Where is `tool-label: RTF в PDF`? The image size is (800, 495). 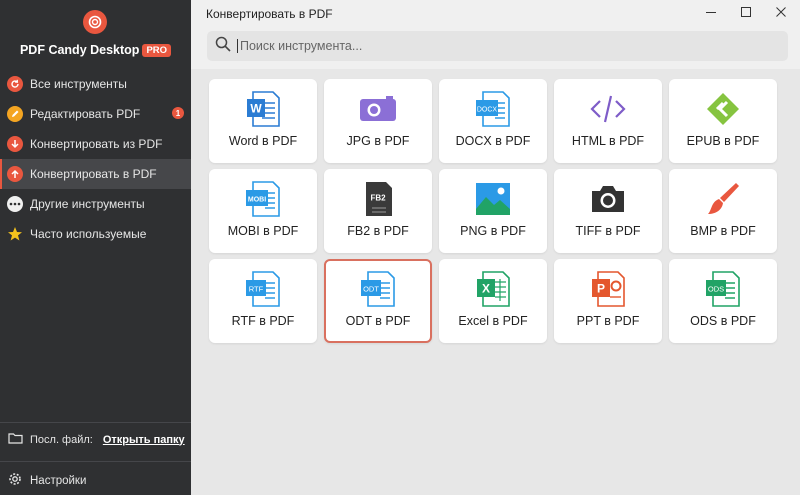
tool-label: RTF в PDF is located at coordinates (263, 321).